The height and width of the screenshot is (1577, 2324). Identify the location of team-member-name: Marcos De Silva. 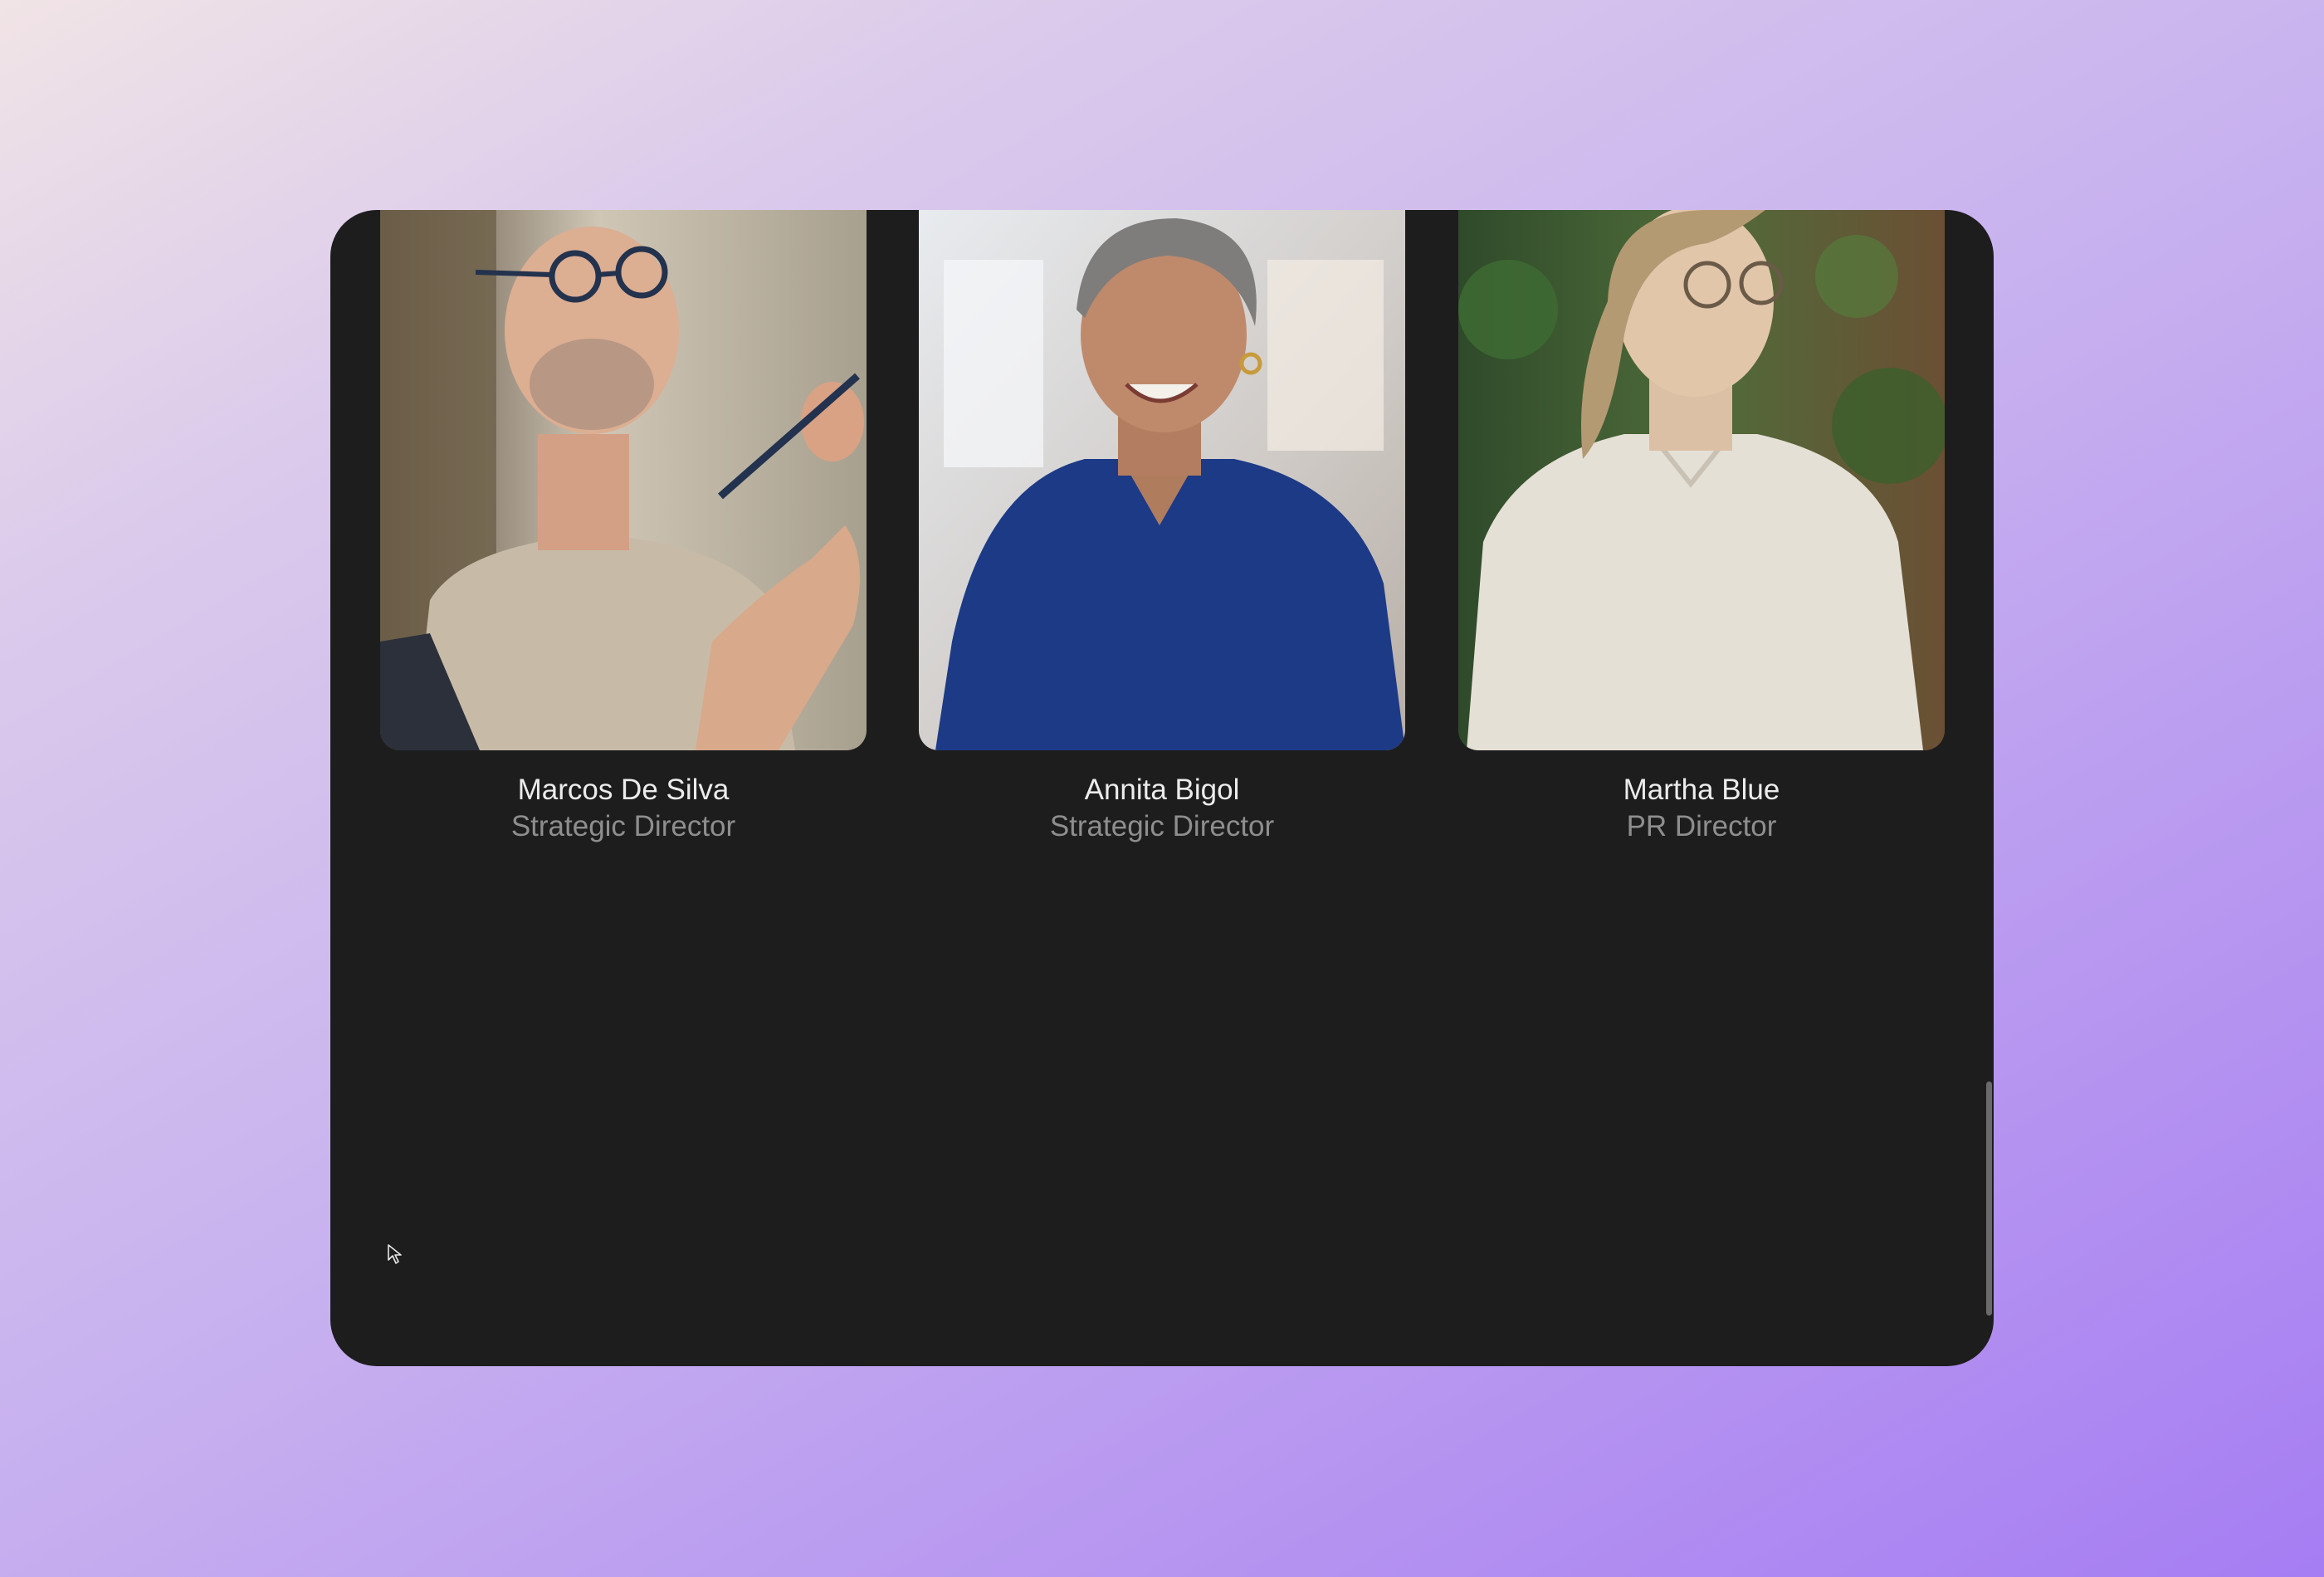
(623, 790).